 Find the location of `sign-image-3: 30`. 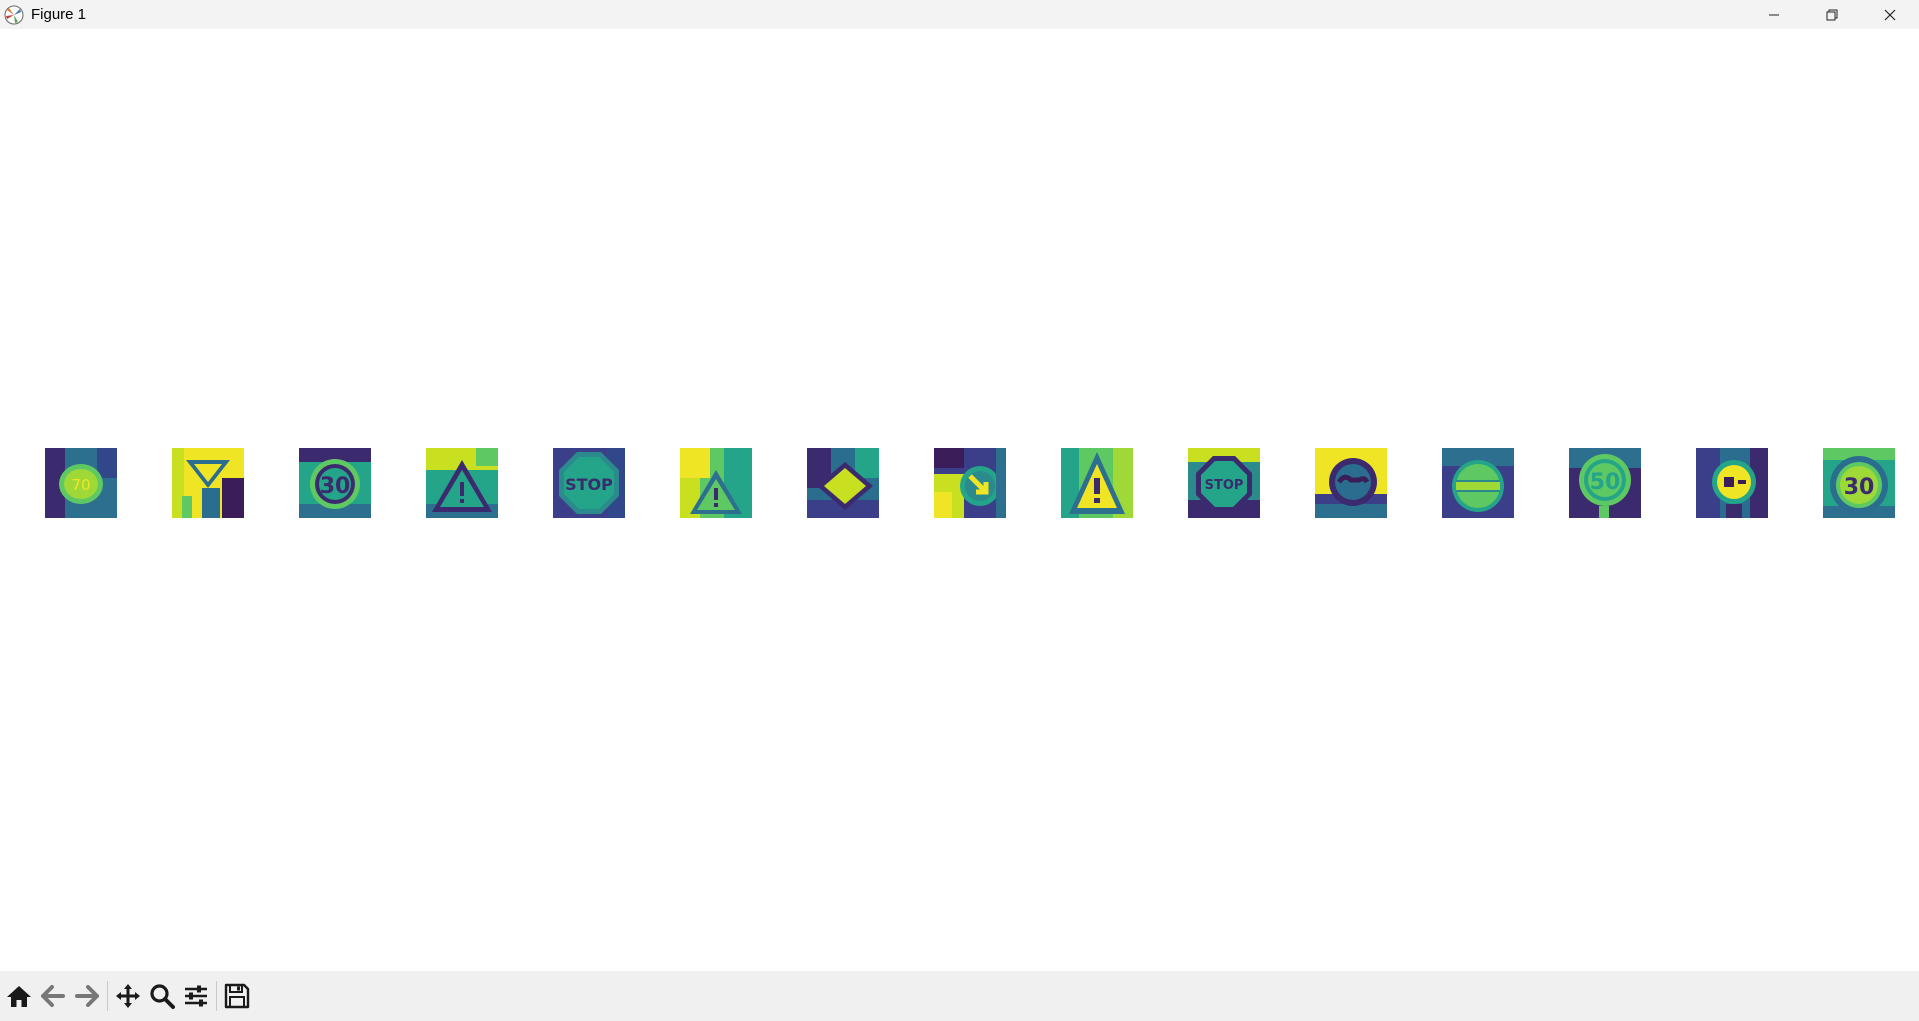

sign-image-3: 30 is located at coordinates (335, 483).